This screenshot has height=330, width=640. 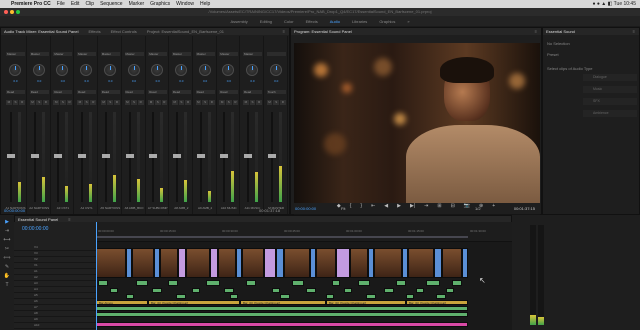 I want to click on mark-out-icon: }, so click(x=361, y=206).